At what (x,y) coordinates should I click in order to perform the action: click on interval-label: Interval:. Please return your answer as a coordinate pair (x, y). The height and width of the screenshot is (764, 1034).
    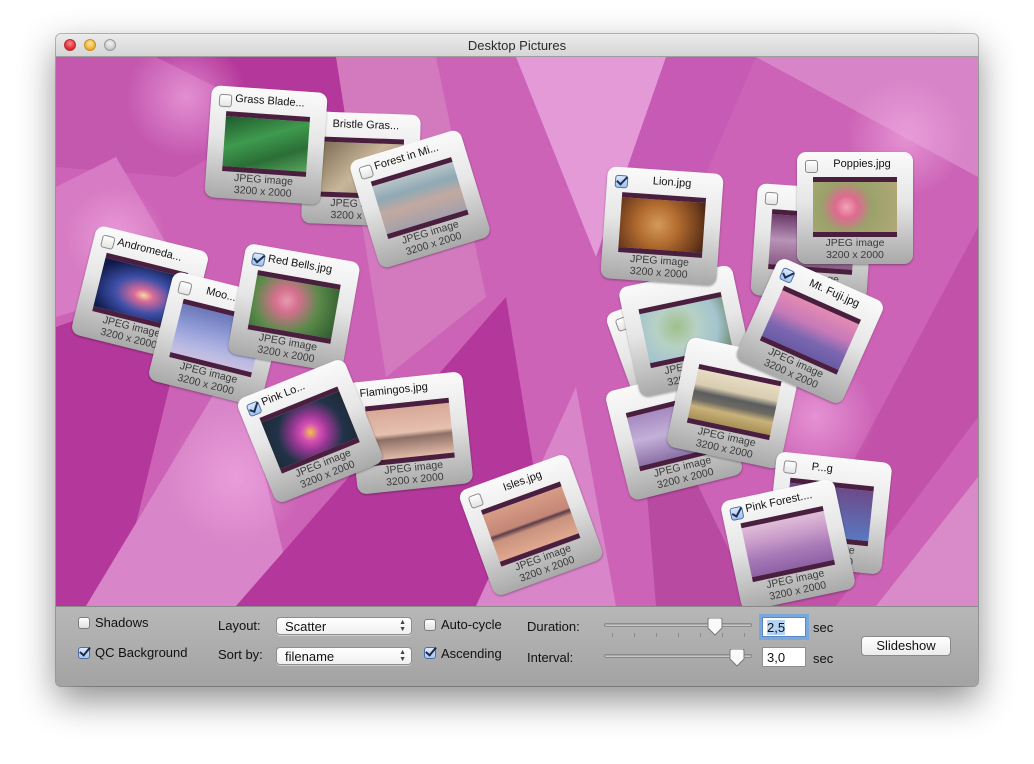
    Looking at the image, I should click on (550, 657).